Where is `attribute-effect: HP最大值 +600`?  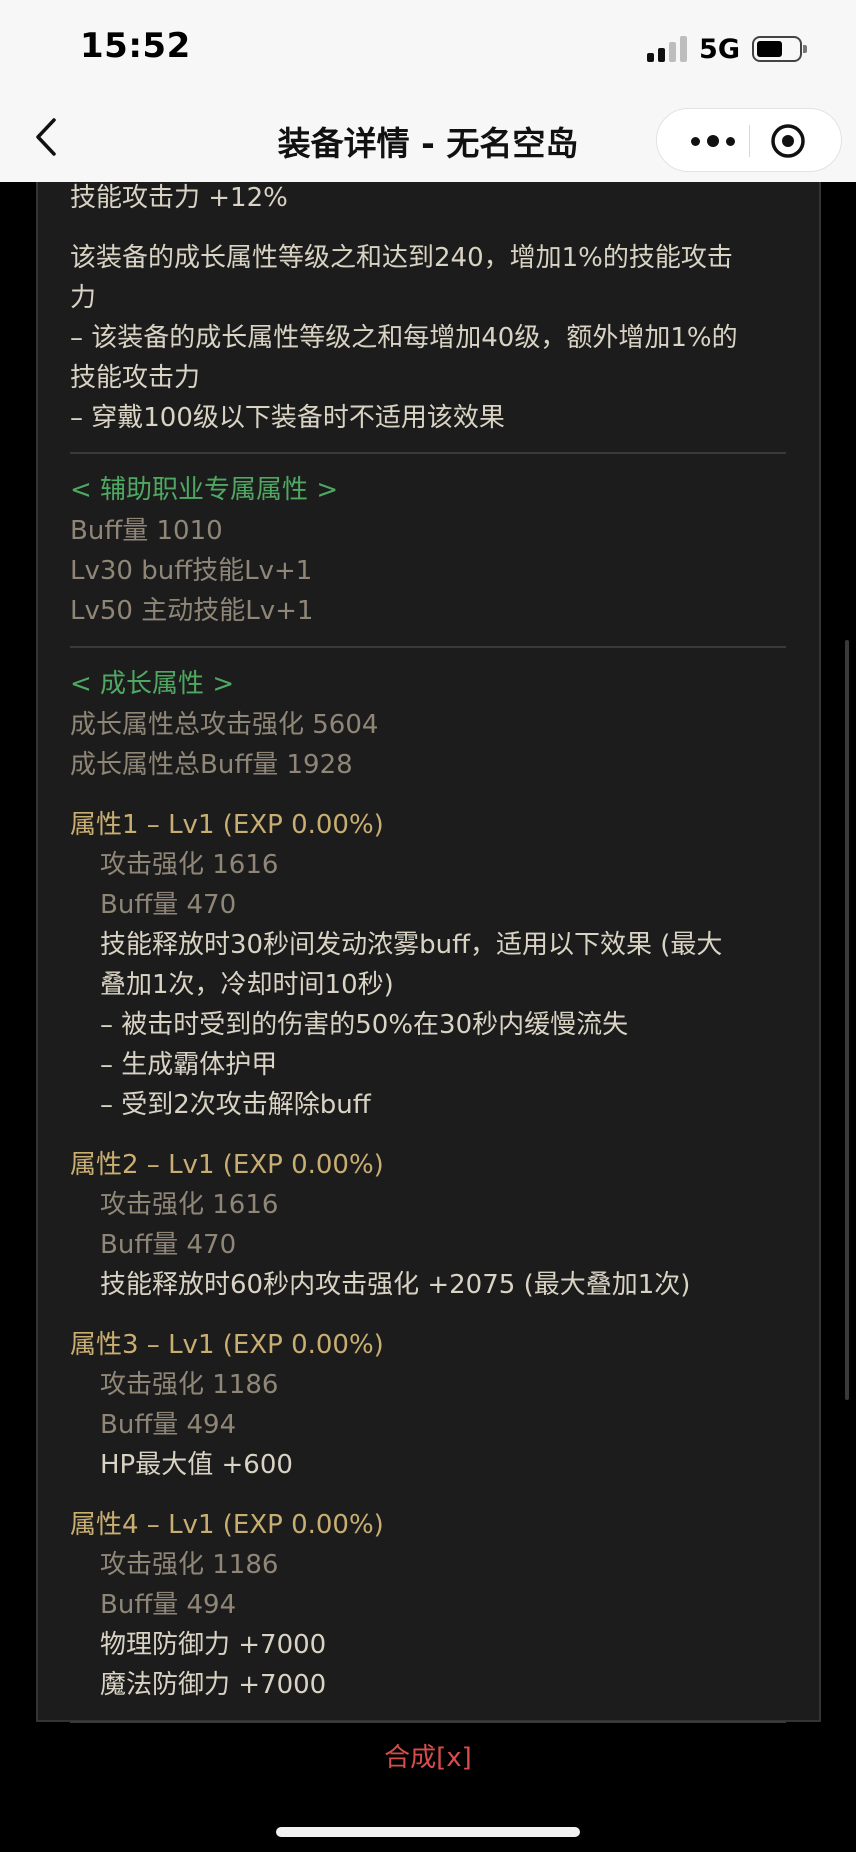
attribute-effect: HP最大值 +600 is located at coordinates (196, 1465).